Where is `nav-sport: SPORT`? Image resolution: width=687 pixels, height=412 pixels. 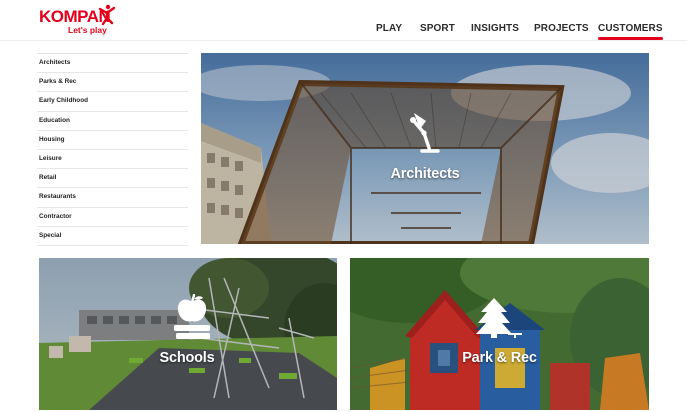
nav-sport: SPORT is located at coordinates (437, 28).